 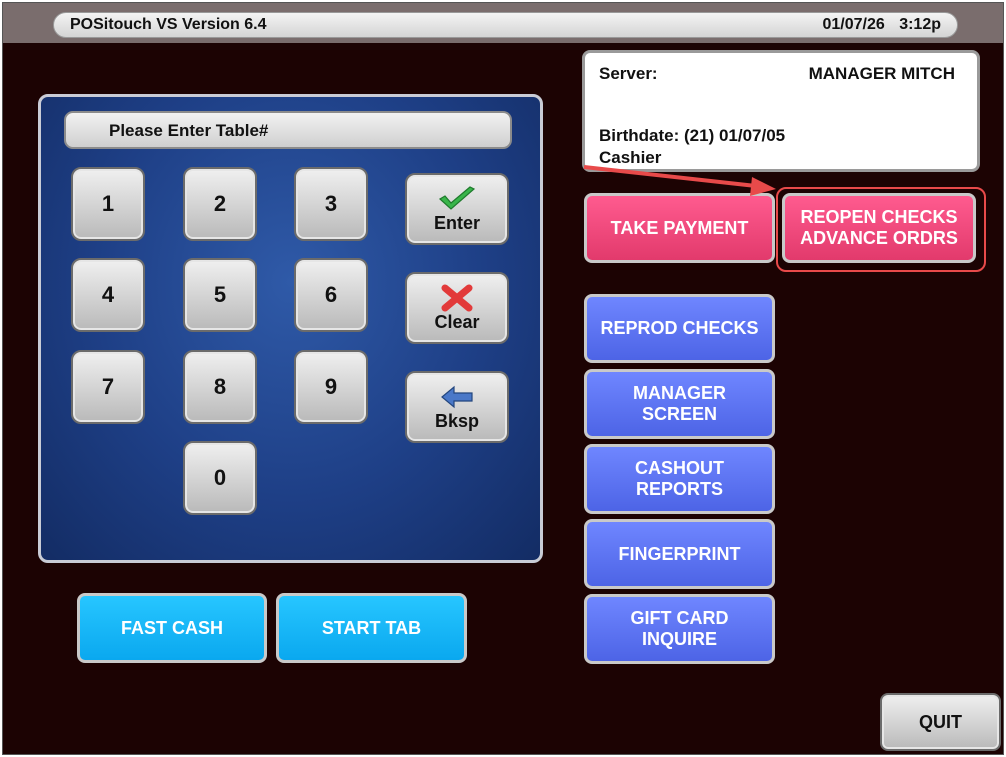 What do you see at coordinates (630, 157) in the screenshot?
I see `server-role: Cashier` at bounding box center [630, 157].